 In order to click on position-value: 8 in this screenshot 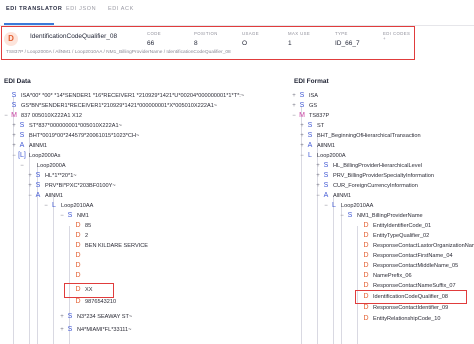, I will do `click(196, 43)`.